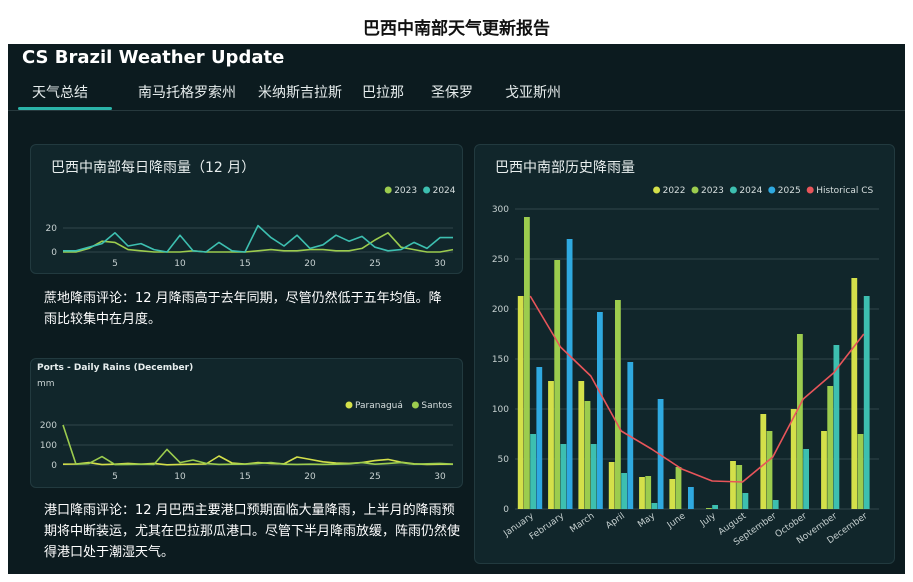 The image size is (913, 582). I want to click on ports-rainfall-chart: 0 100 200 5 10 15 20 25 30 Santos Paranaguá, so click(247, 441).